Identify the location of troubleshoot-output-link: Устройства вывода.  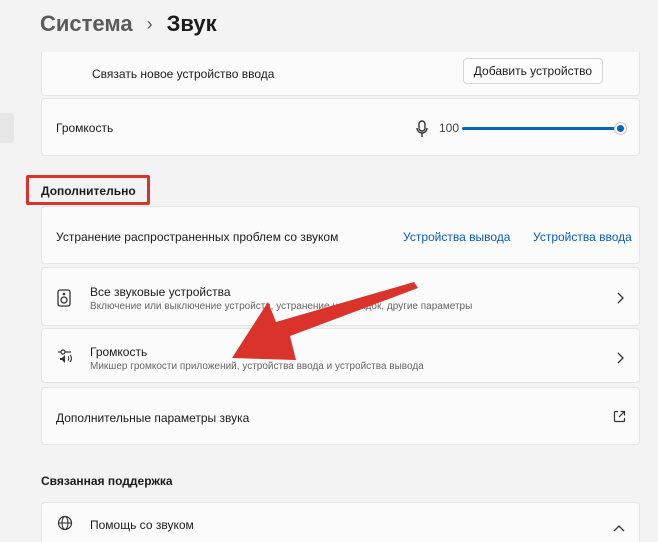
(456, 237).